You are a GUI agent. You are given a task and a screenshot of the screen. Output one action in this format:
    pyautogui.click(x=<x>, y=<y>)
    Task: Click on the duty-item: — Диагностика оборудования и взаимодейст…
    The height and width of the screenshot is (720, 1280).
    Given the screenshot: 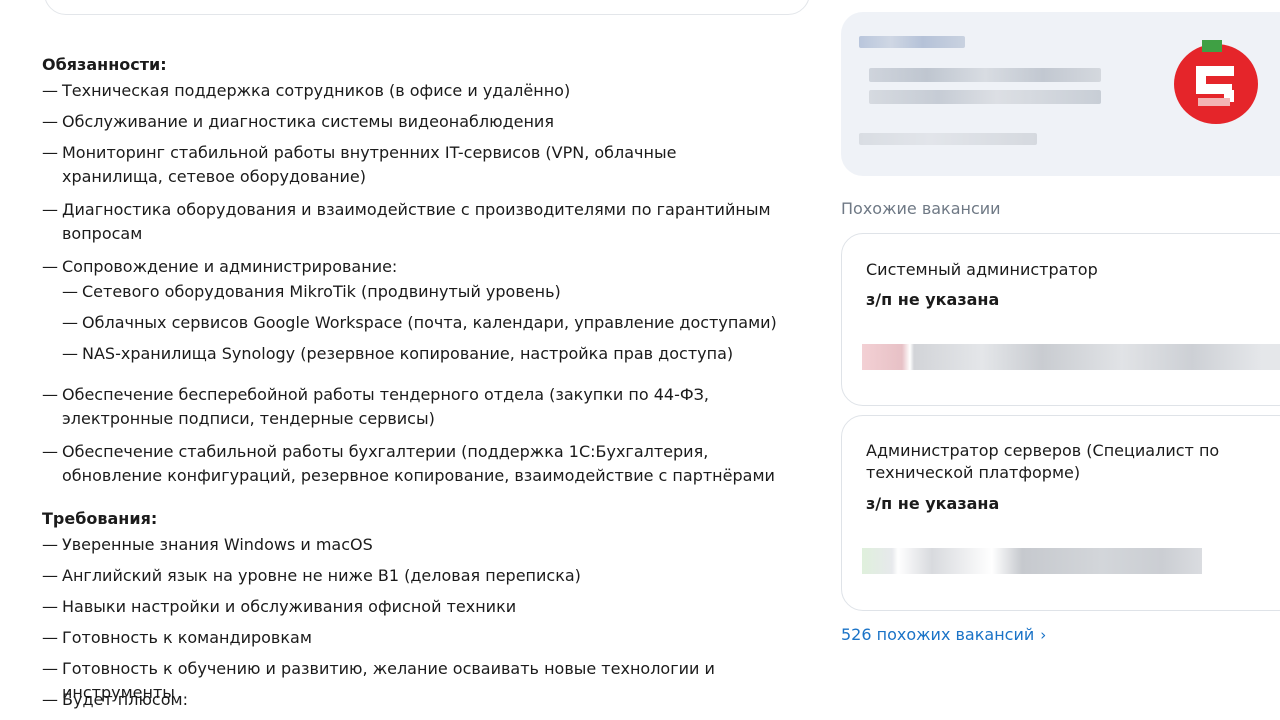 What is the action you would take?
    pyautogui.click(x=406, y=221)
    